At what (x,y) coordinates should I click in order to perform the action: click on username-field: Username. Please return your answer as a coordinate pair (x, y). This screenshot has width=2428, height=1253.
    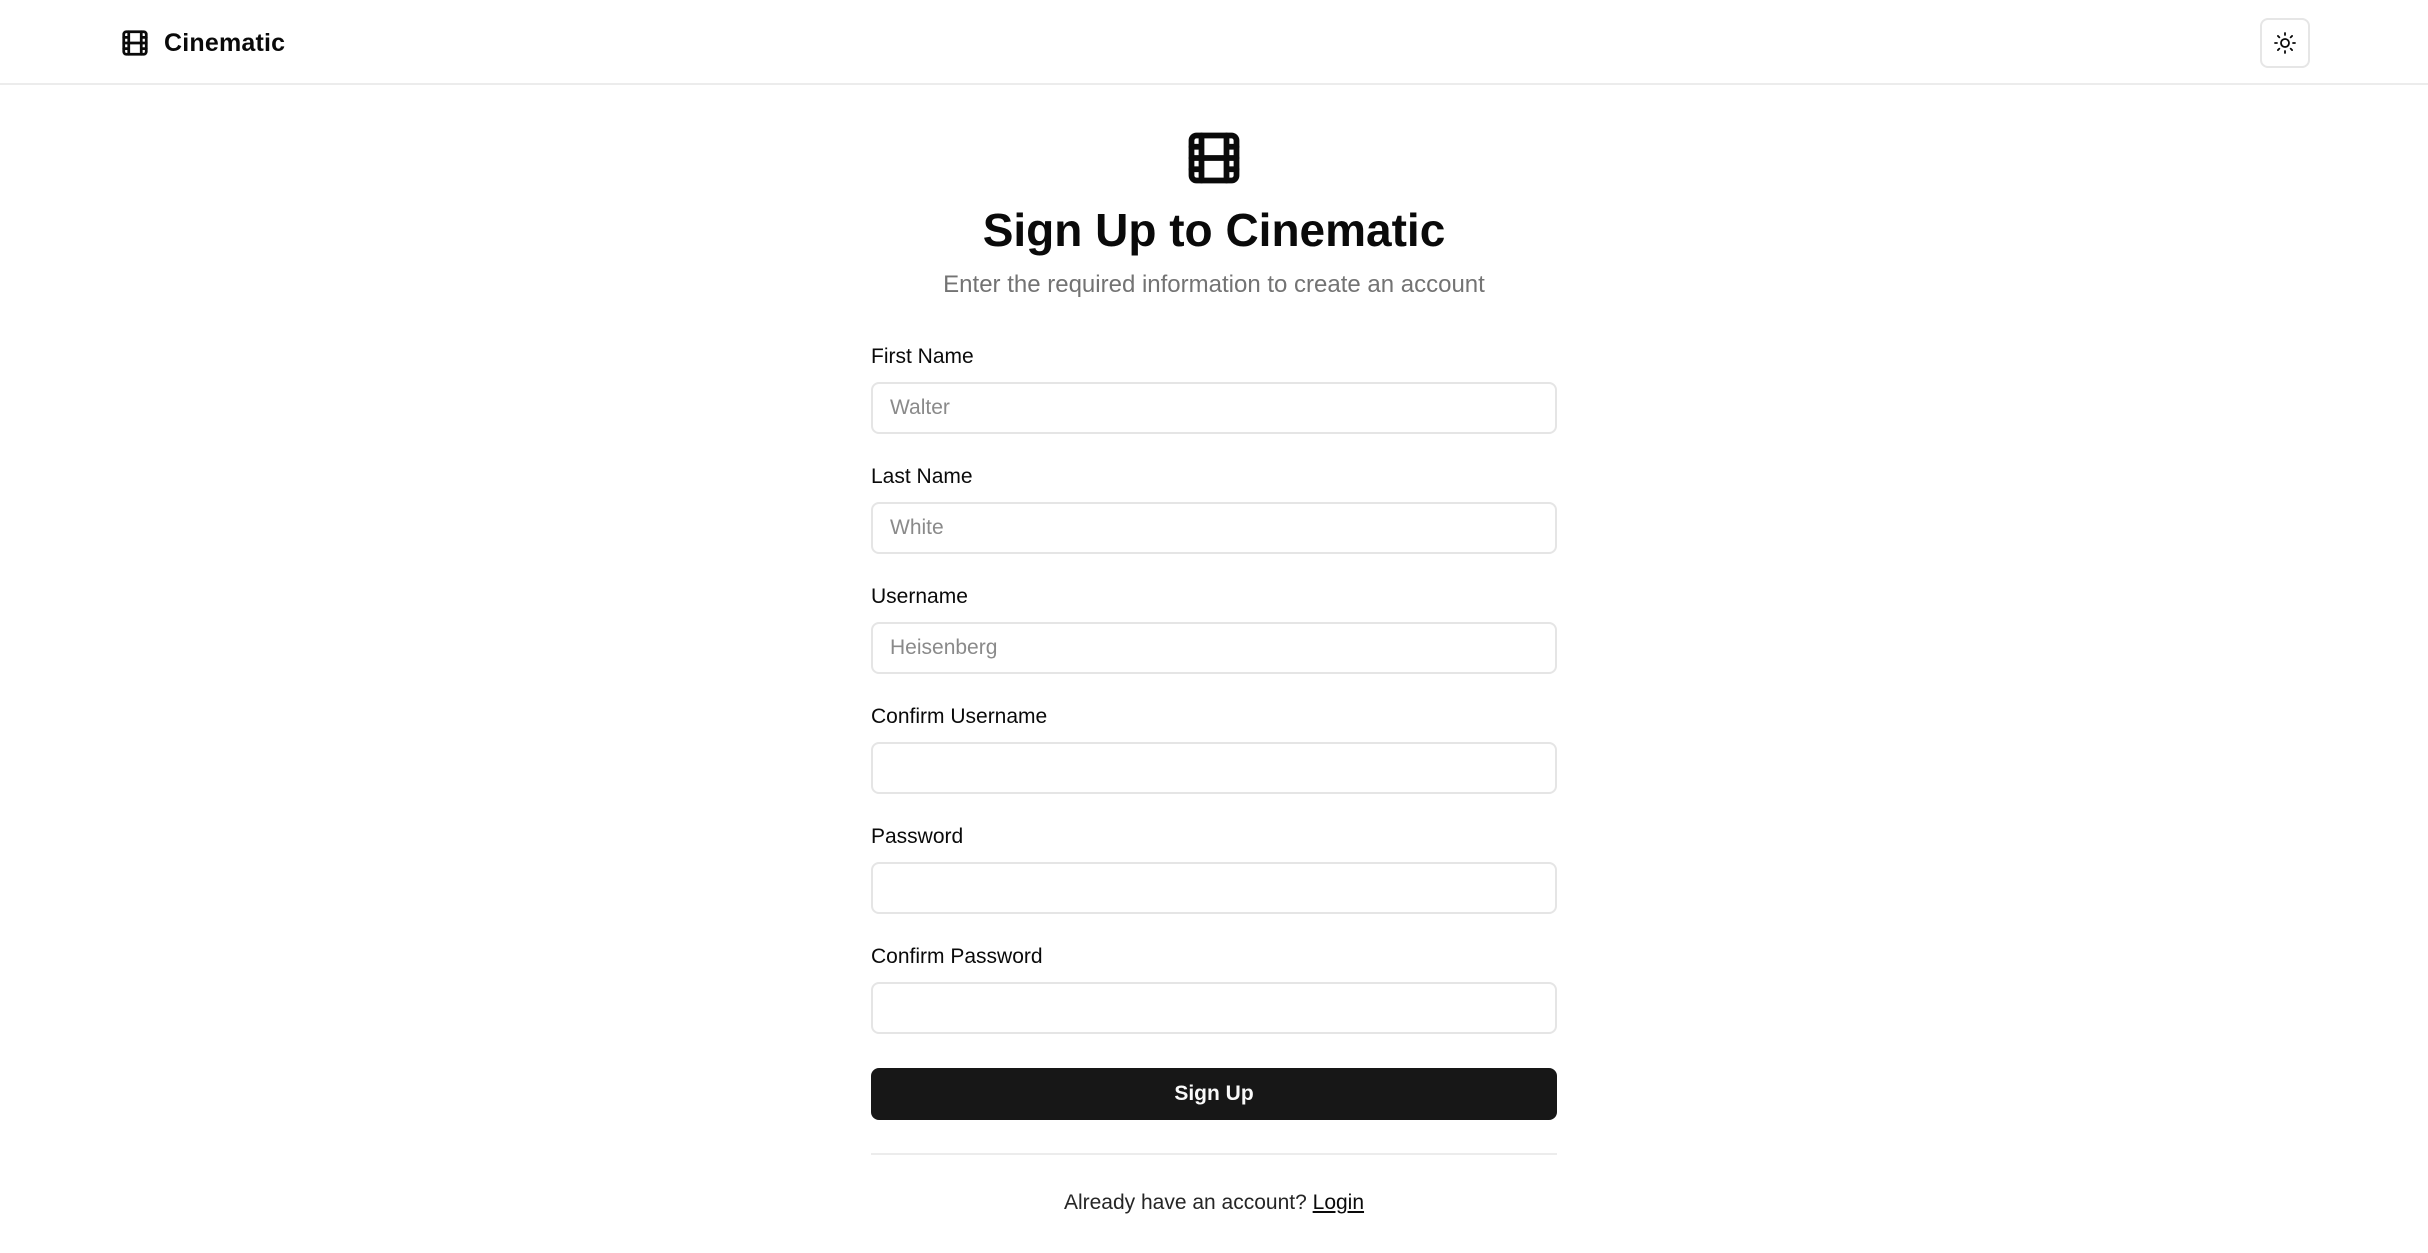
    Looking at the image, I should click on (1214, 645).